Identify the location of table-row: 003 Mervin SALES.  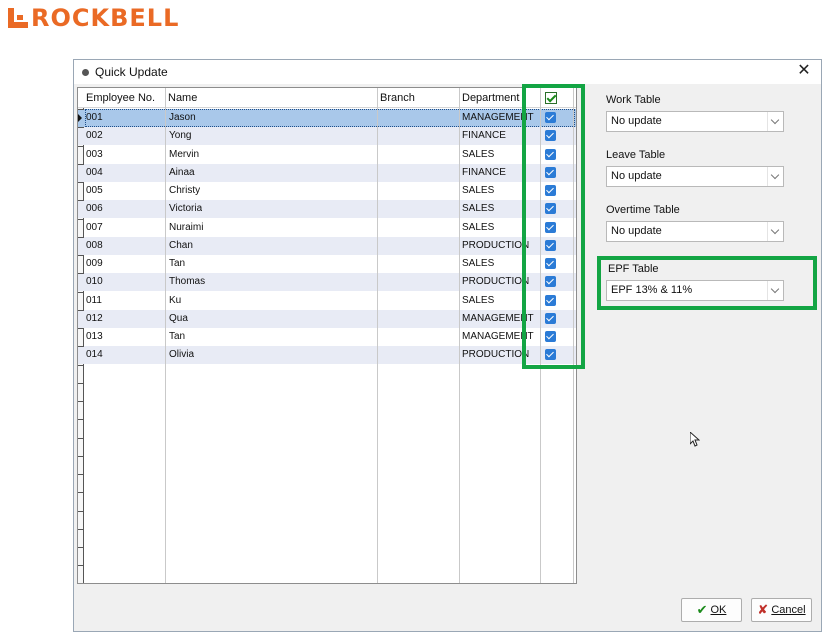
(327, 155).